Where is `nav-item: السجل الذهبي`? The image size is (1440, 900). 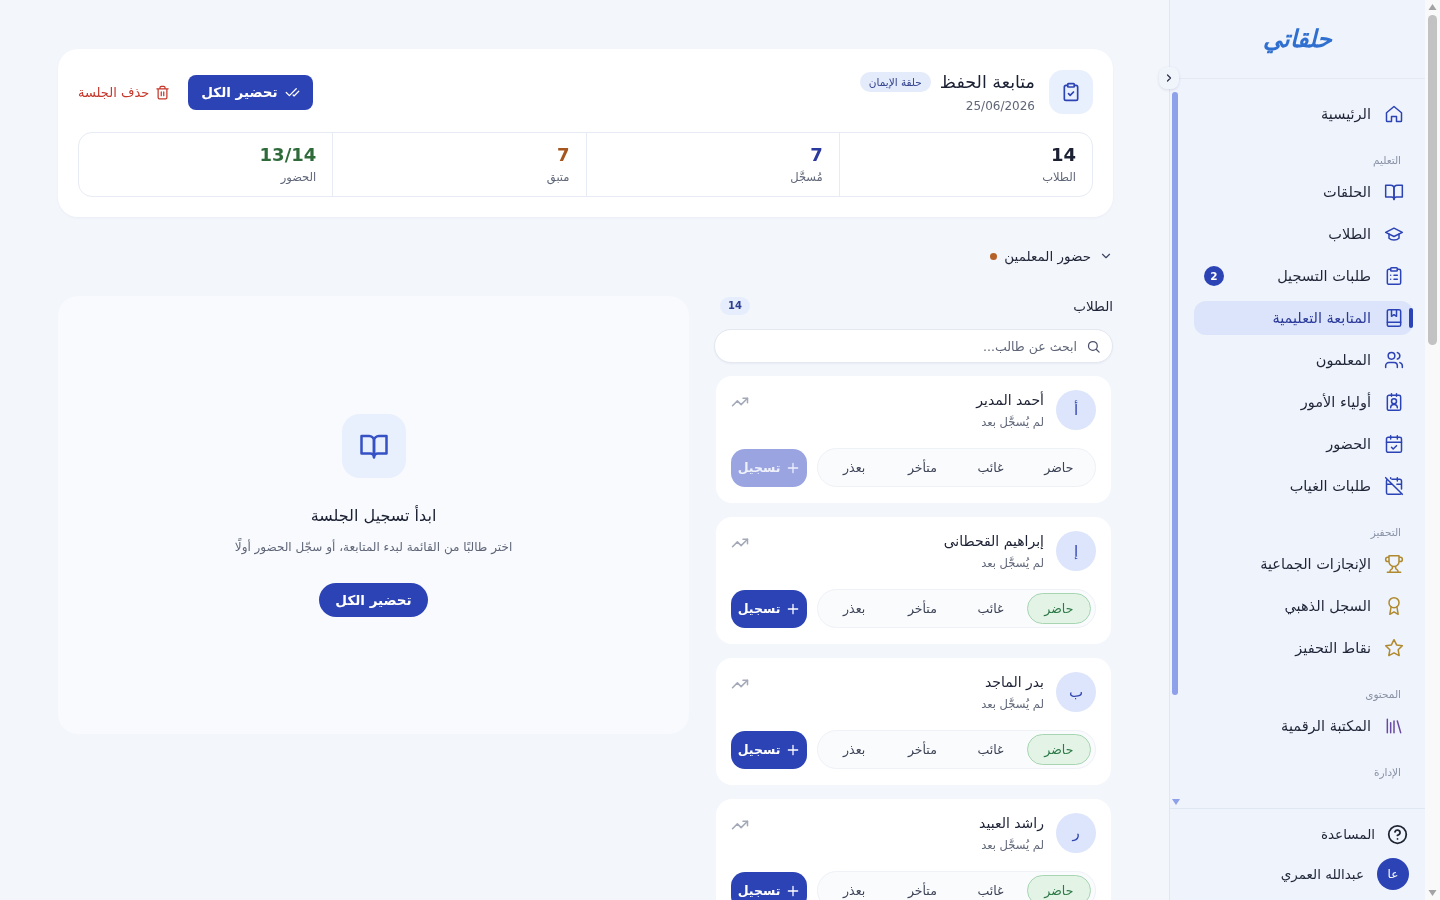 nav-item: السجل الذهبي is located at coordinates (1303, 606).